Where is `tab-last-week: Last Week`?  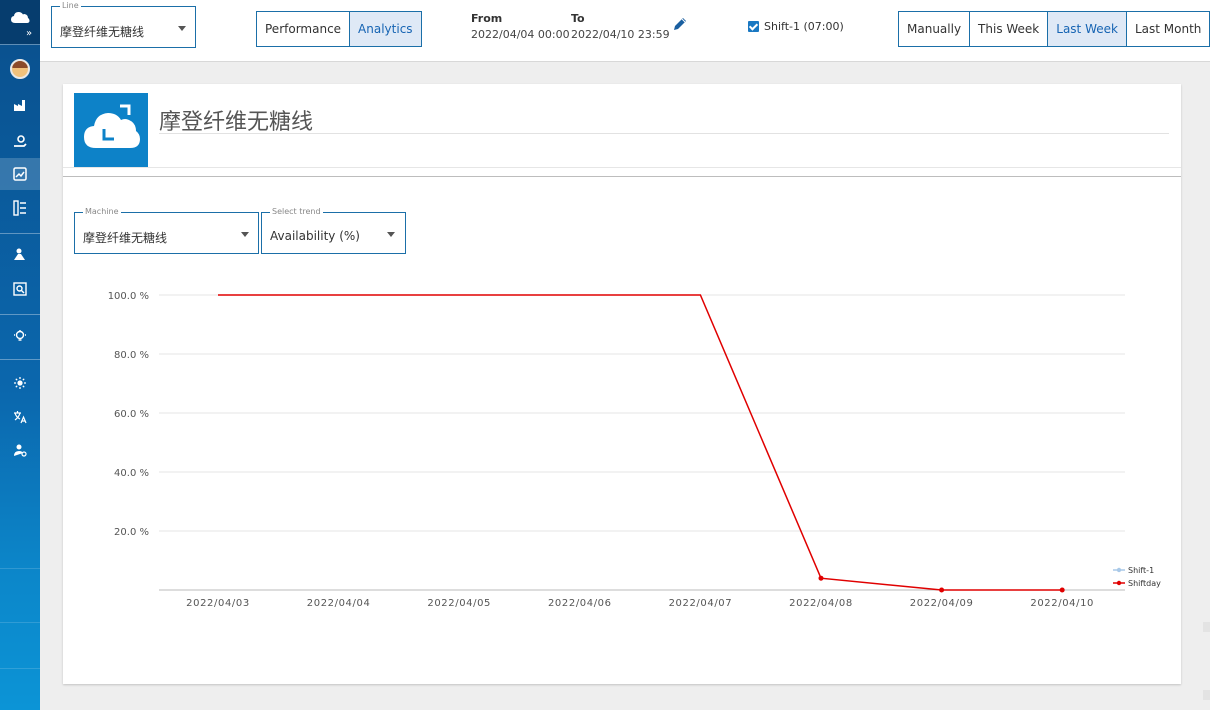 tab-last-week: Last Week is located at coordinates (1087, 29).